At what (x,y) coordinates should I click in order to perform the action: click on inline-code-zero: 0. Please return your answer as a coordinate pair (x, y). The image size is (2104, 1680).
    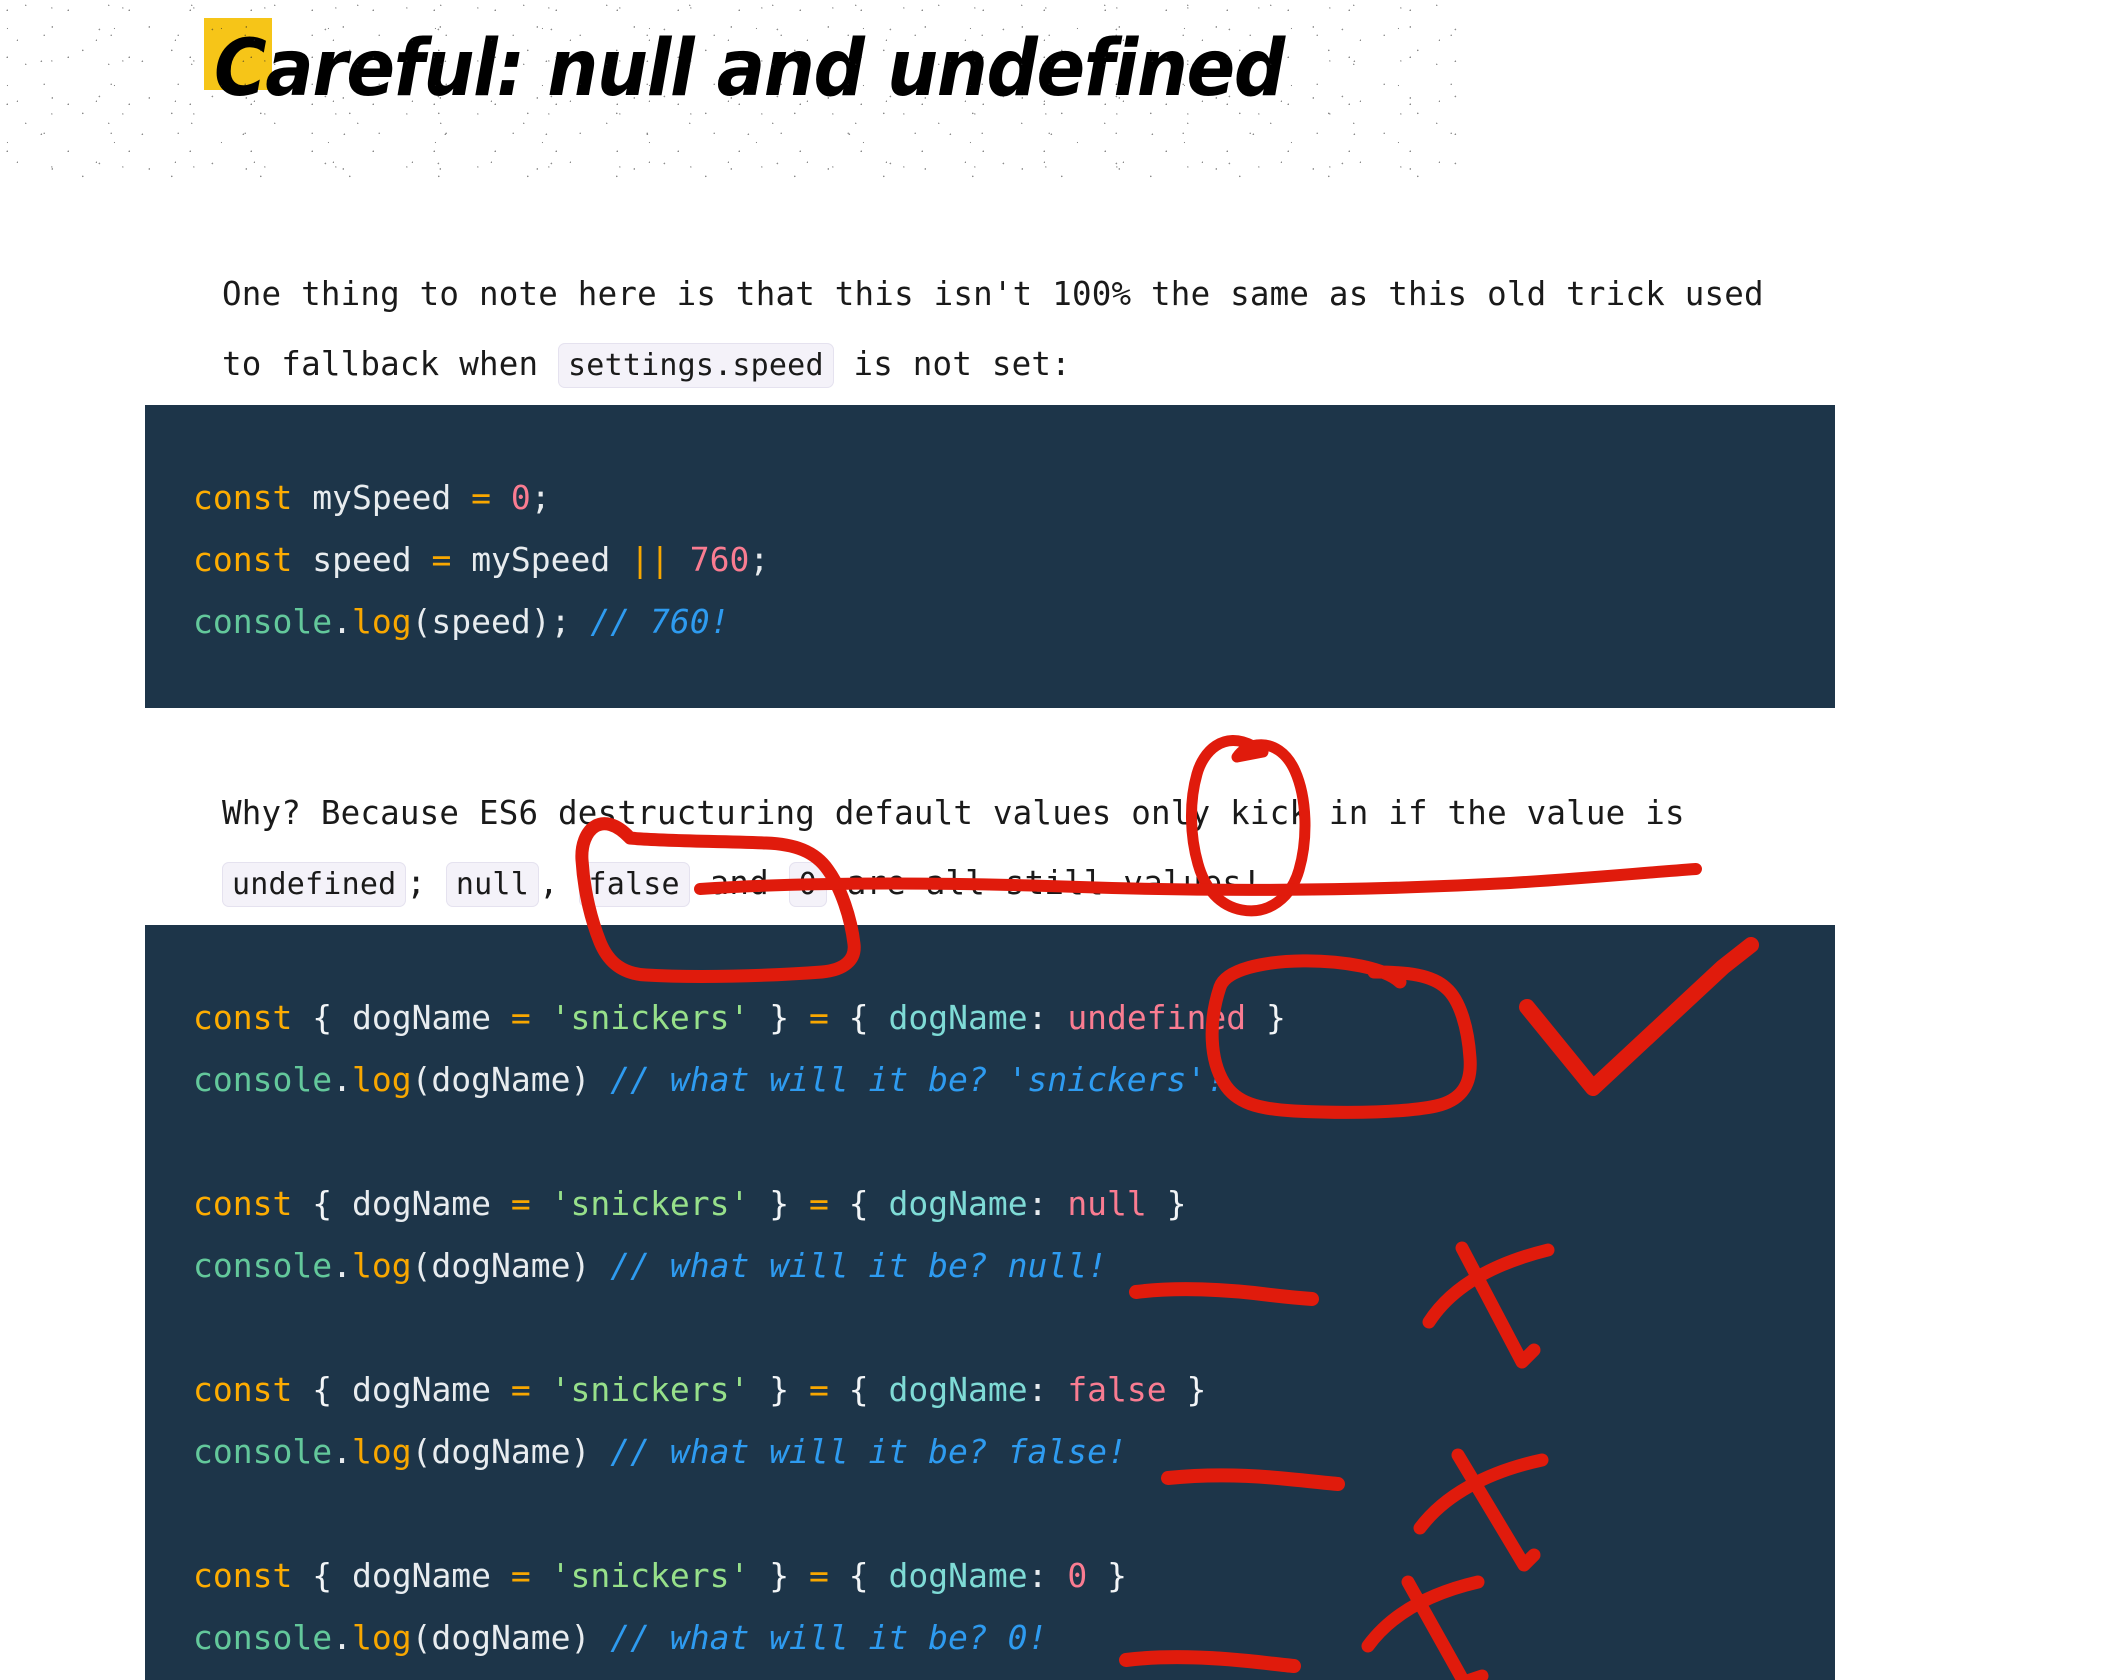
    Looking at the image, I should click on (807, 884).